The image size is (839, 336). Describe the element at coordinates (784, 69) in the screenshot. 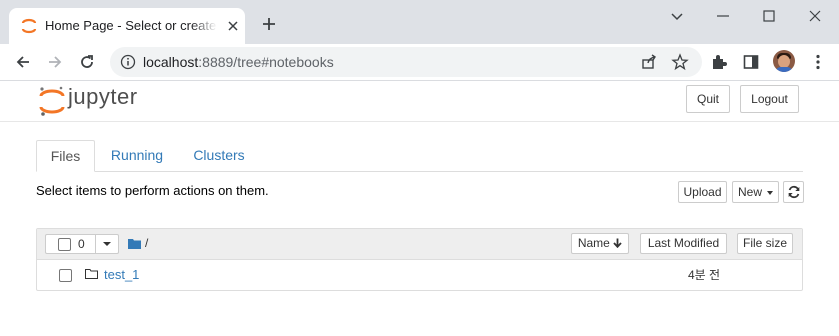

I see `avatar-shirt` at that location.